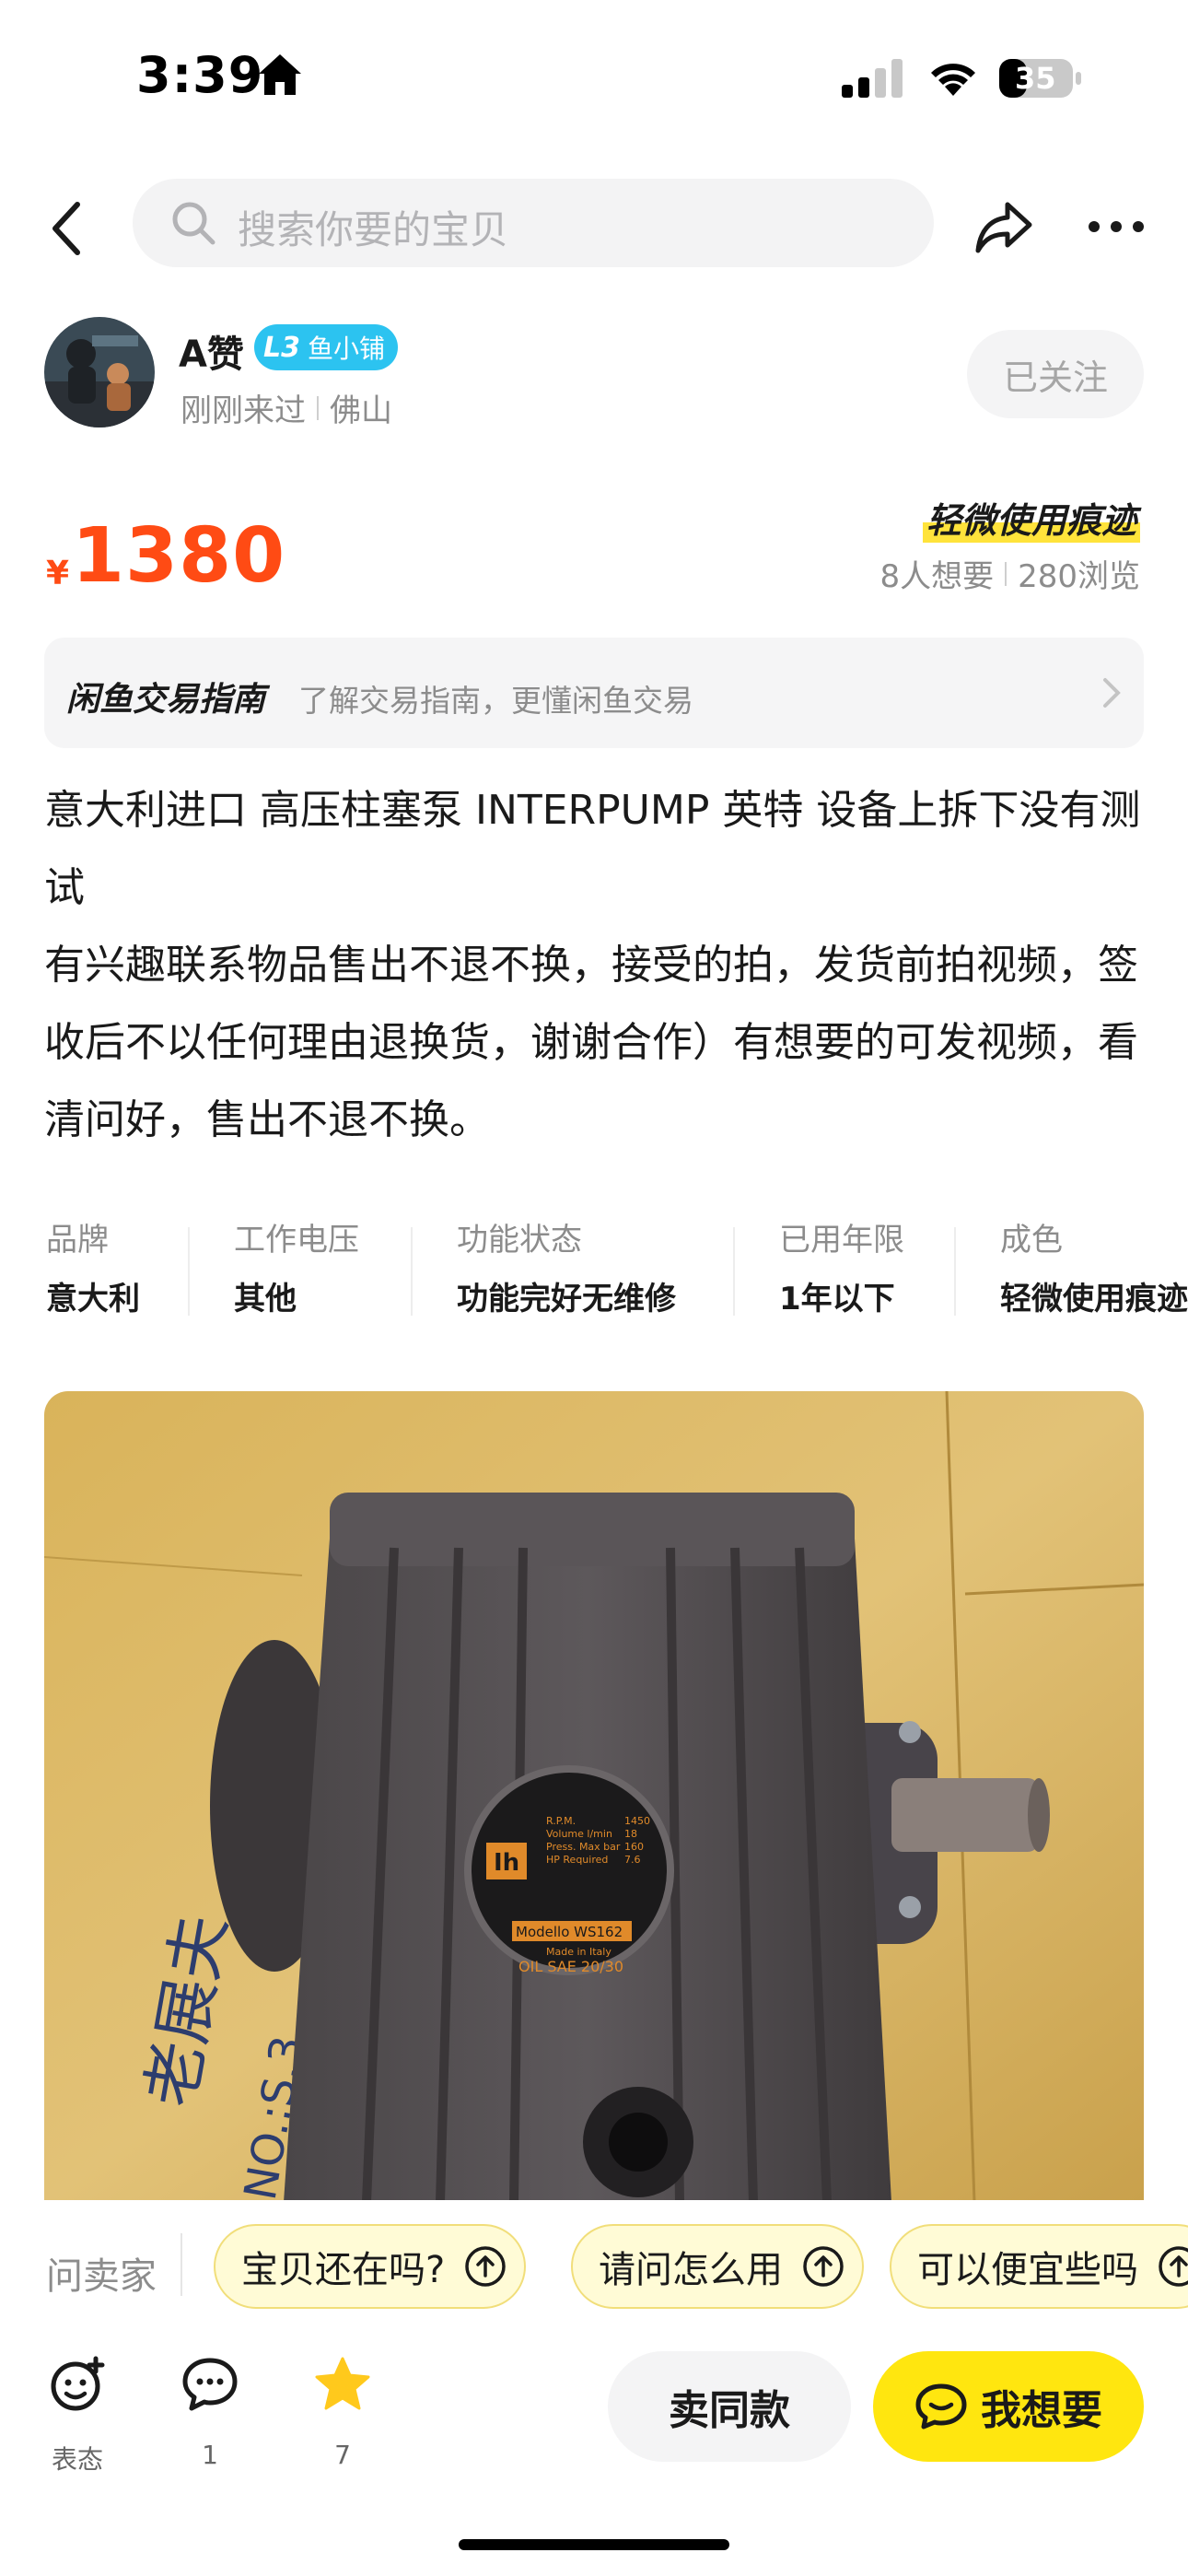  I want to click on attribute-label: 品牌, so click(77, 1240).